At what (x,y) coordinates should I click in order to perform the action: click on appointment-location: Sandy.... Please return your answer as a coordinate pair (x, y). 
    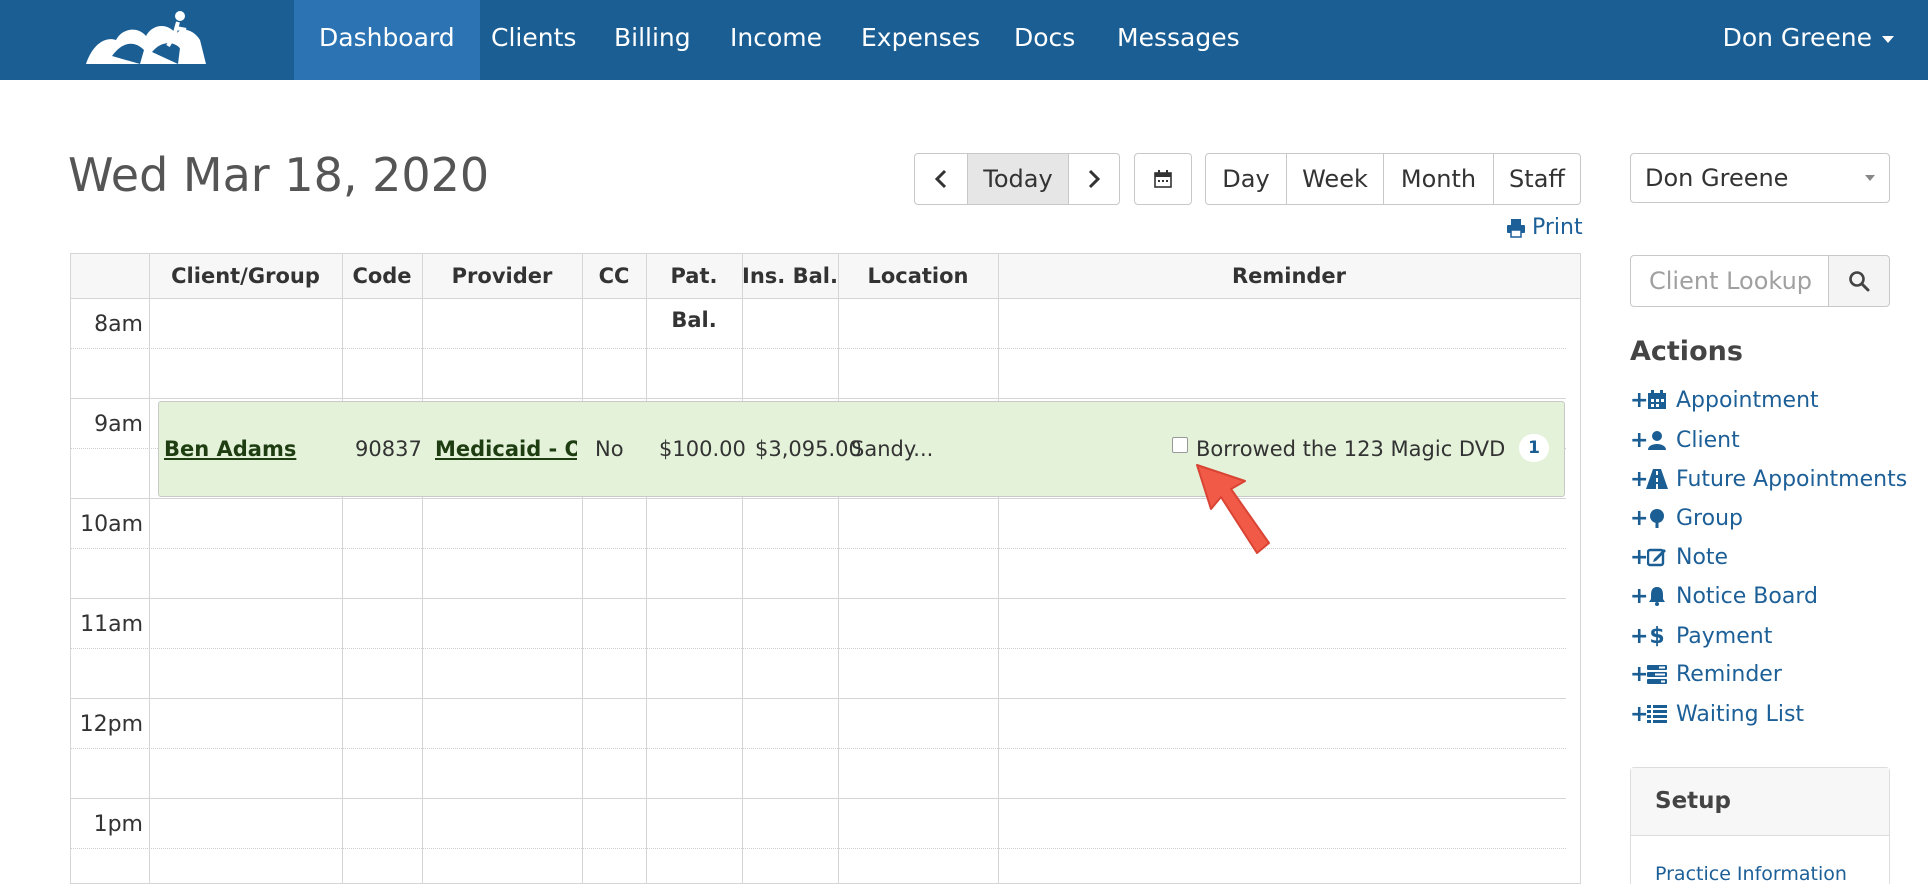
    Looking at the image, I should click on (892, 449).